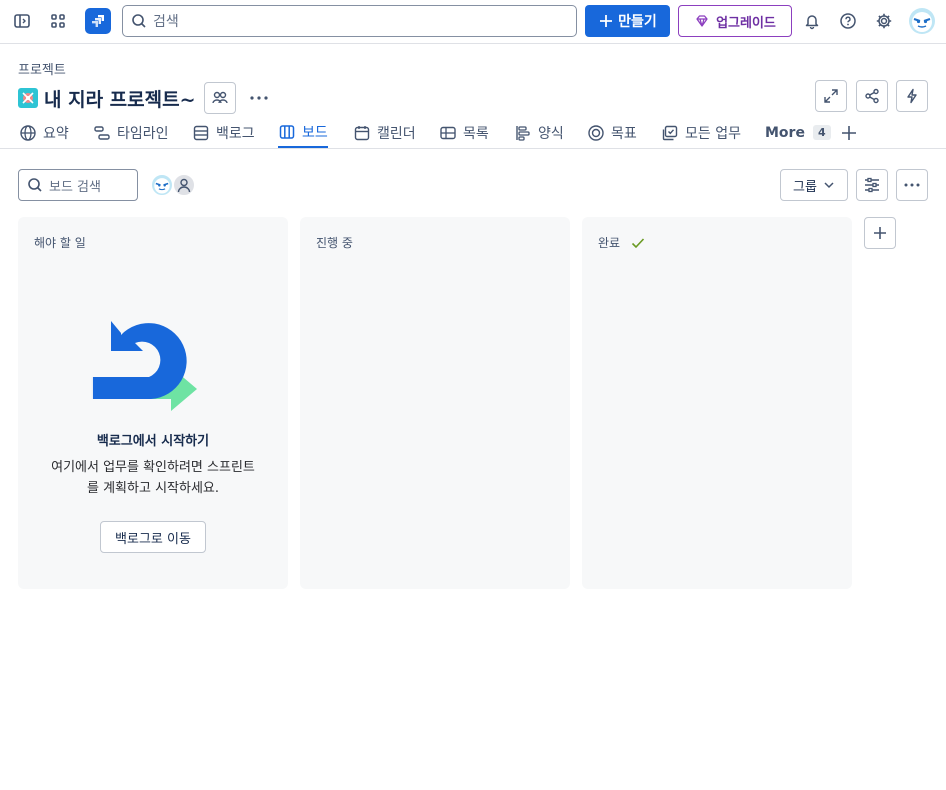 Image resolution: width=946 pixels, height=790 pixels. What do you see at coordinates (702, 21) in the screenshot?
I see `gem-icon` at bounding box center [702, 21].